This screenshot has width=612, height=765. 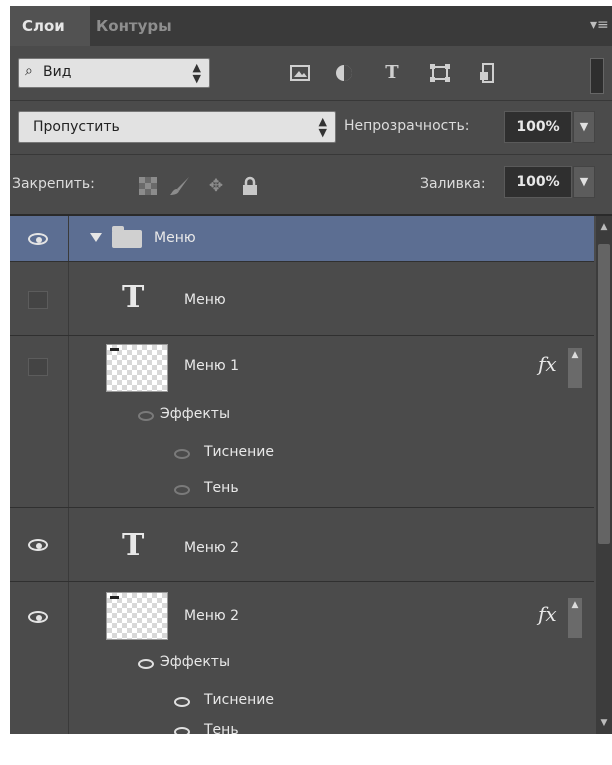 What do you see at coordinates (211, 366) in the screenshot?
I see `layer-name: Меню 1` at bounding box center [211, 366].